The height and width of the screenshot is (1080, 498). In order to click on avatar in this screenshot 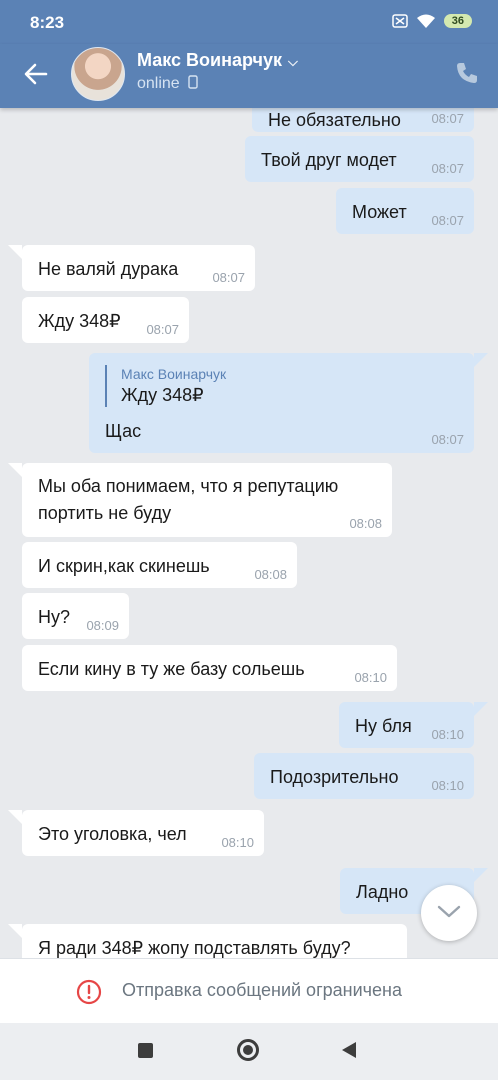, I will do `click(98, 74)`.